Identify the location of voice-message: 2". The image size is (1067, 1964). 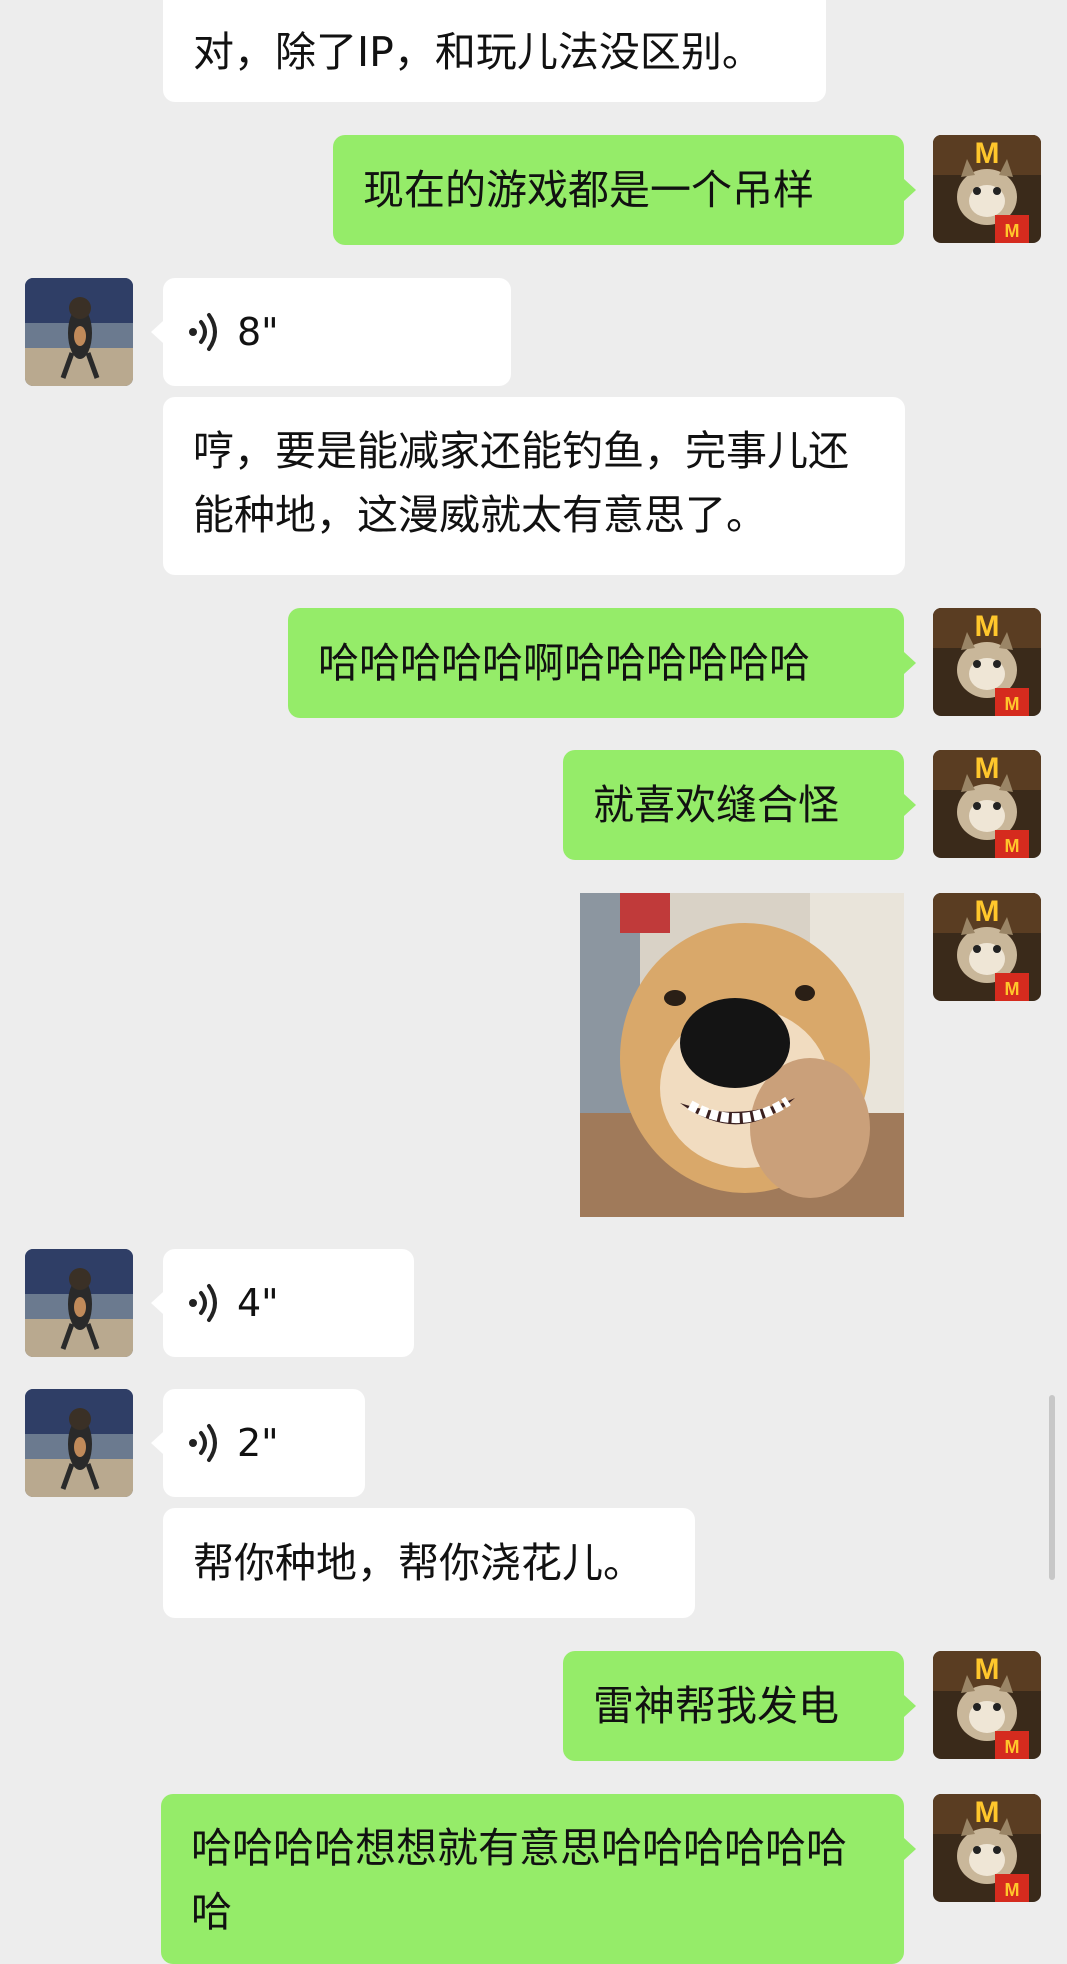
(264, 1443).